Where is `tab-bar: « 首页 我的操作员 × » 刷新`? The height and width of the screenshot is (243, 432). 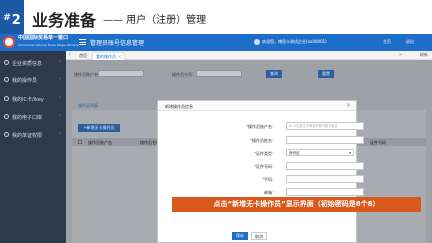 tab-bar: « 首页 我的操作员 × » 刷新 is located at coordinates (249, 56).